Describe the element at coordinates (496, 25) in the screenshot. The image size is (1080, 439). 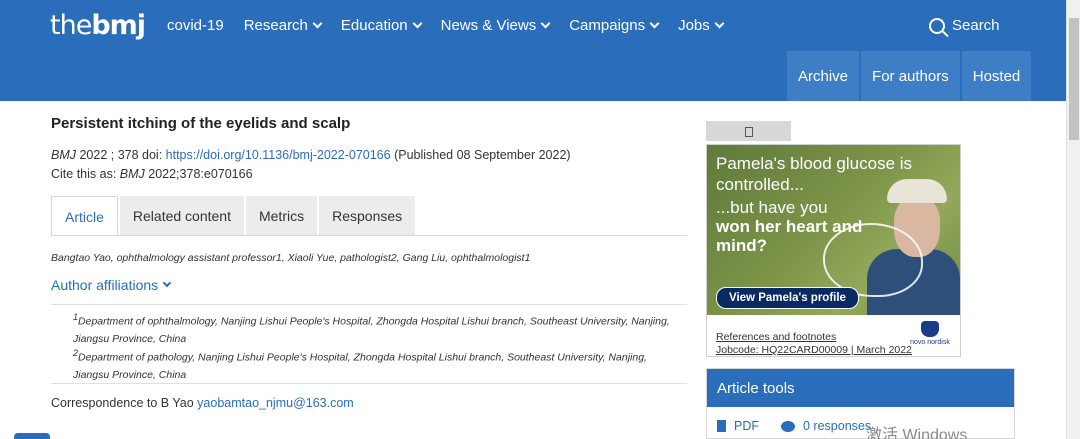
I see `nav-news-views: News & Views` at that location.